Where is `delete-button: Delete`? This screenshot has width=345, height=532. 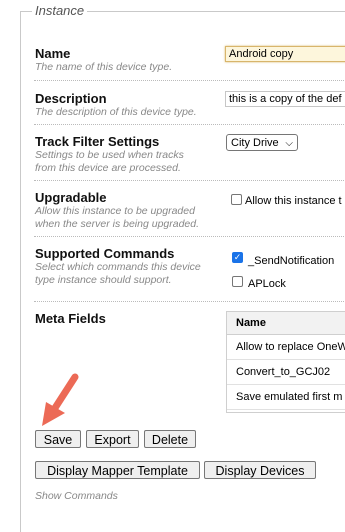
delete-button: Delete is located at coordinates (170, 439).